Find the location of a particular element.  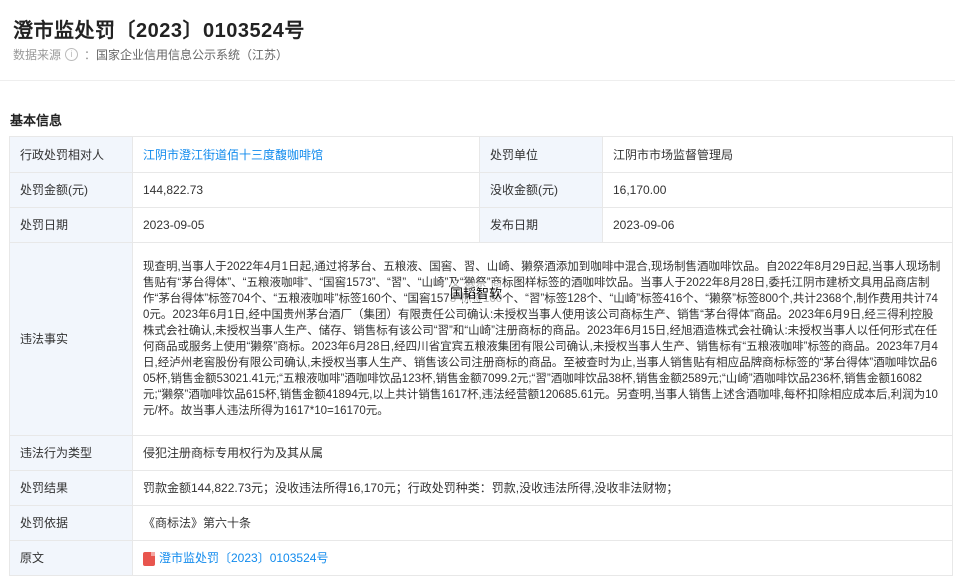

label-party: 行政处罚相对人 is located at coordinates (71, 154).